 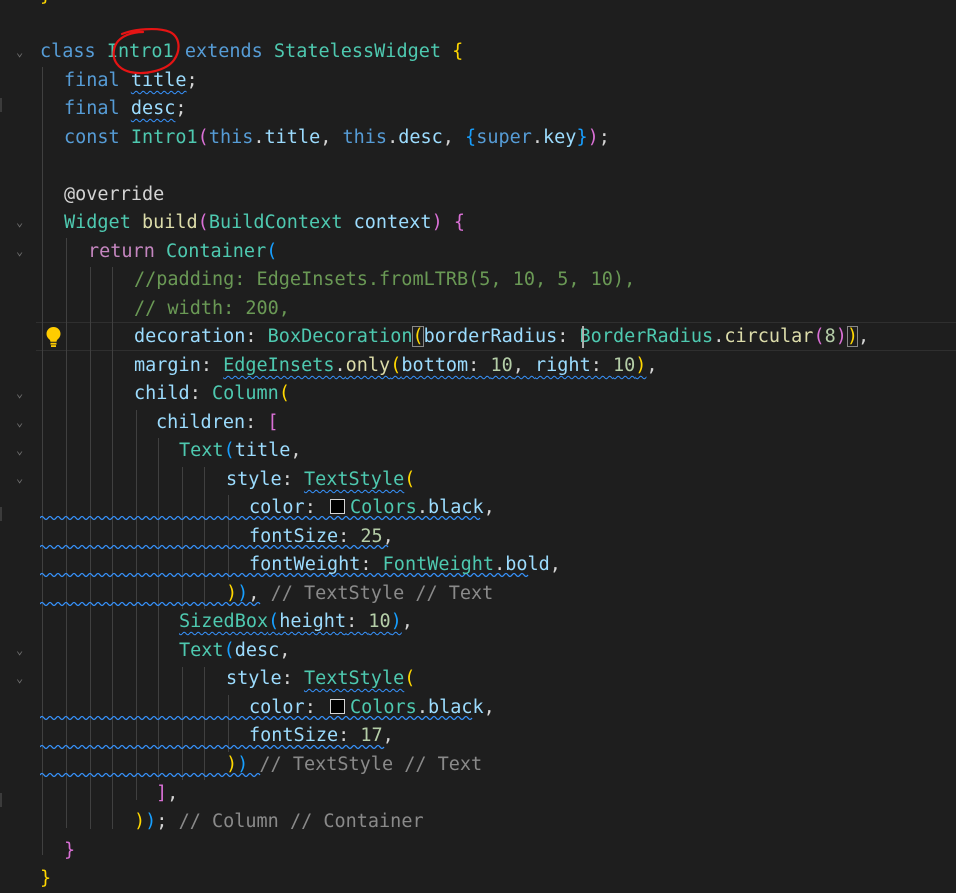 I want to click on param-height: height, so click(x=312, y=621).